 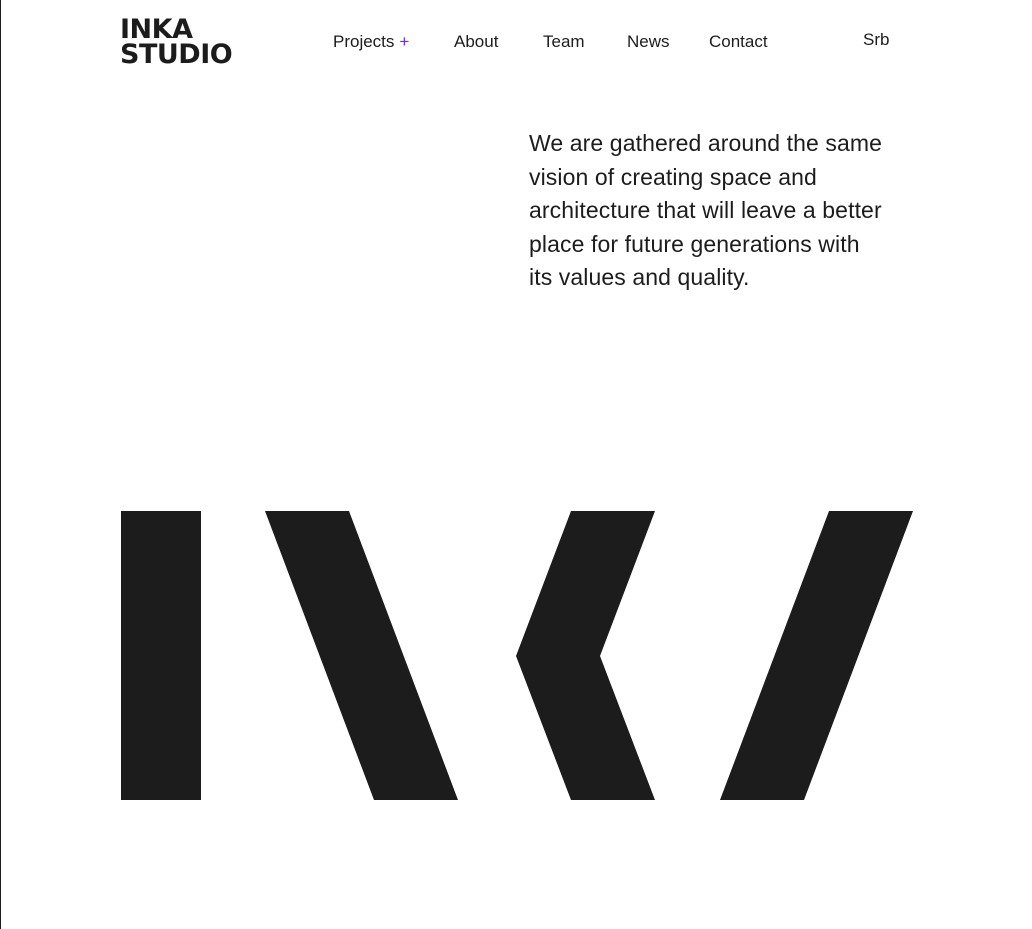 I want to click on mark-back-slash, so click(x=361, y=655).